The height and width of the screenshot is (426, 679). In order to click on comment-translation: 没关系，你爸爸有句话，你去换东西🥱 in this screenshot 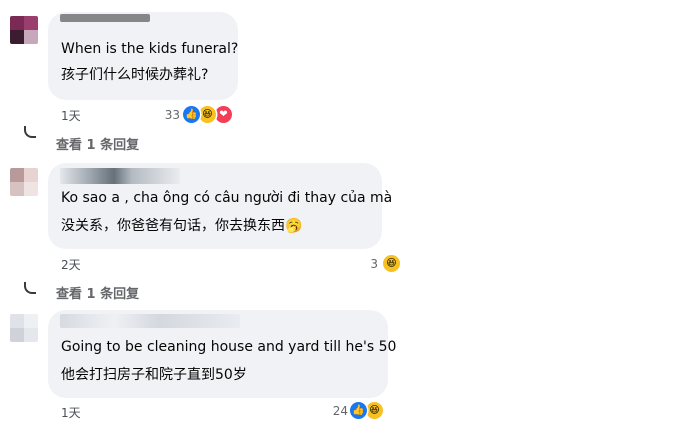, I will do `click(181, 226)`.